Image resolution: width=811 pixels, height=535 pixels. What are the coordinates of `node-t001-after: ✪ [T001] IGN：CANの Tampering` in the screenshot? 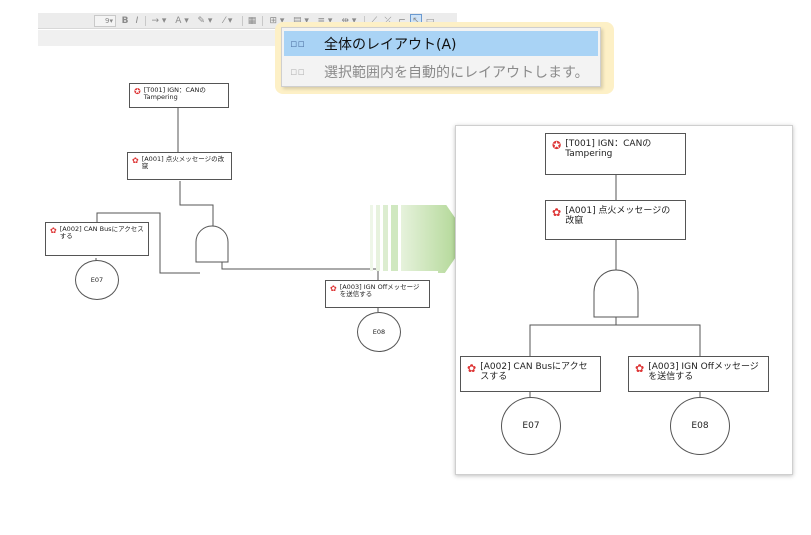 It's located at (615, 154).